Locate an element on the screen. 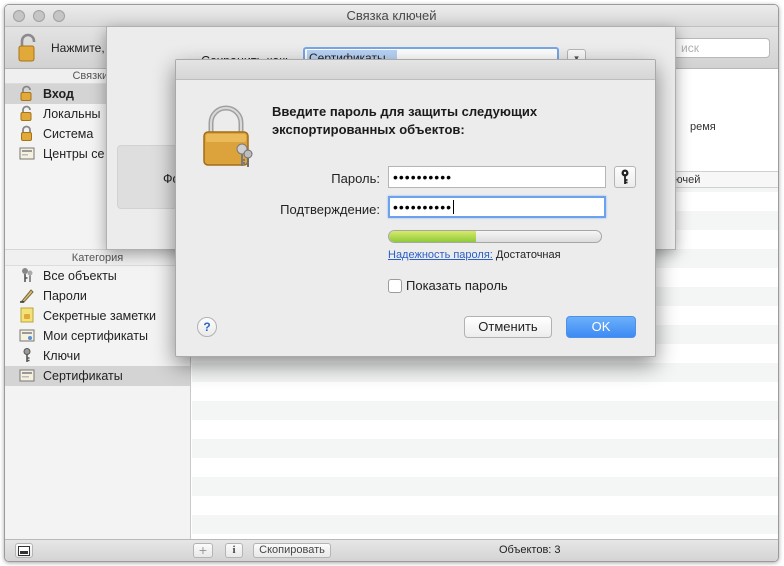 This screenshot has height=566, width=784. detail-text: ремя is located at coordinates (703, 127).